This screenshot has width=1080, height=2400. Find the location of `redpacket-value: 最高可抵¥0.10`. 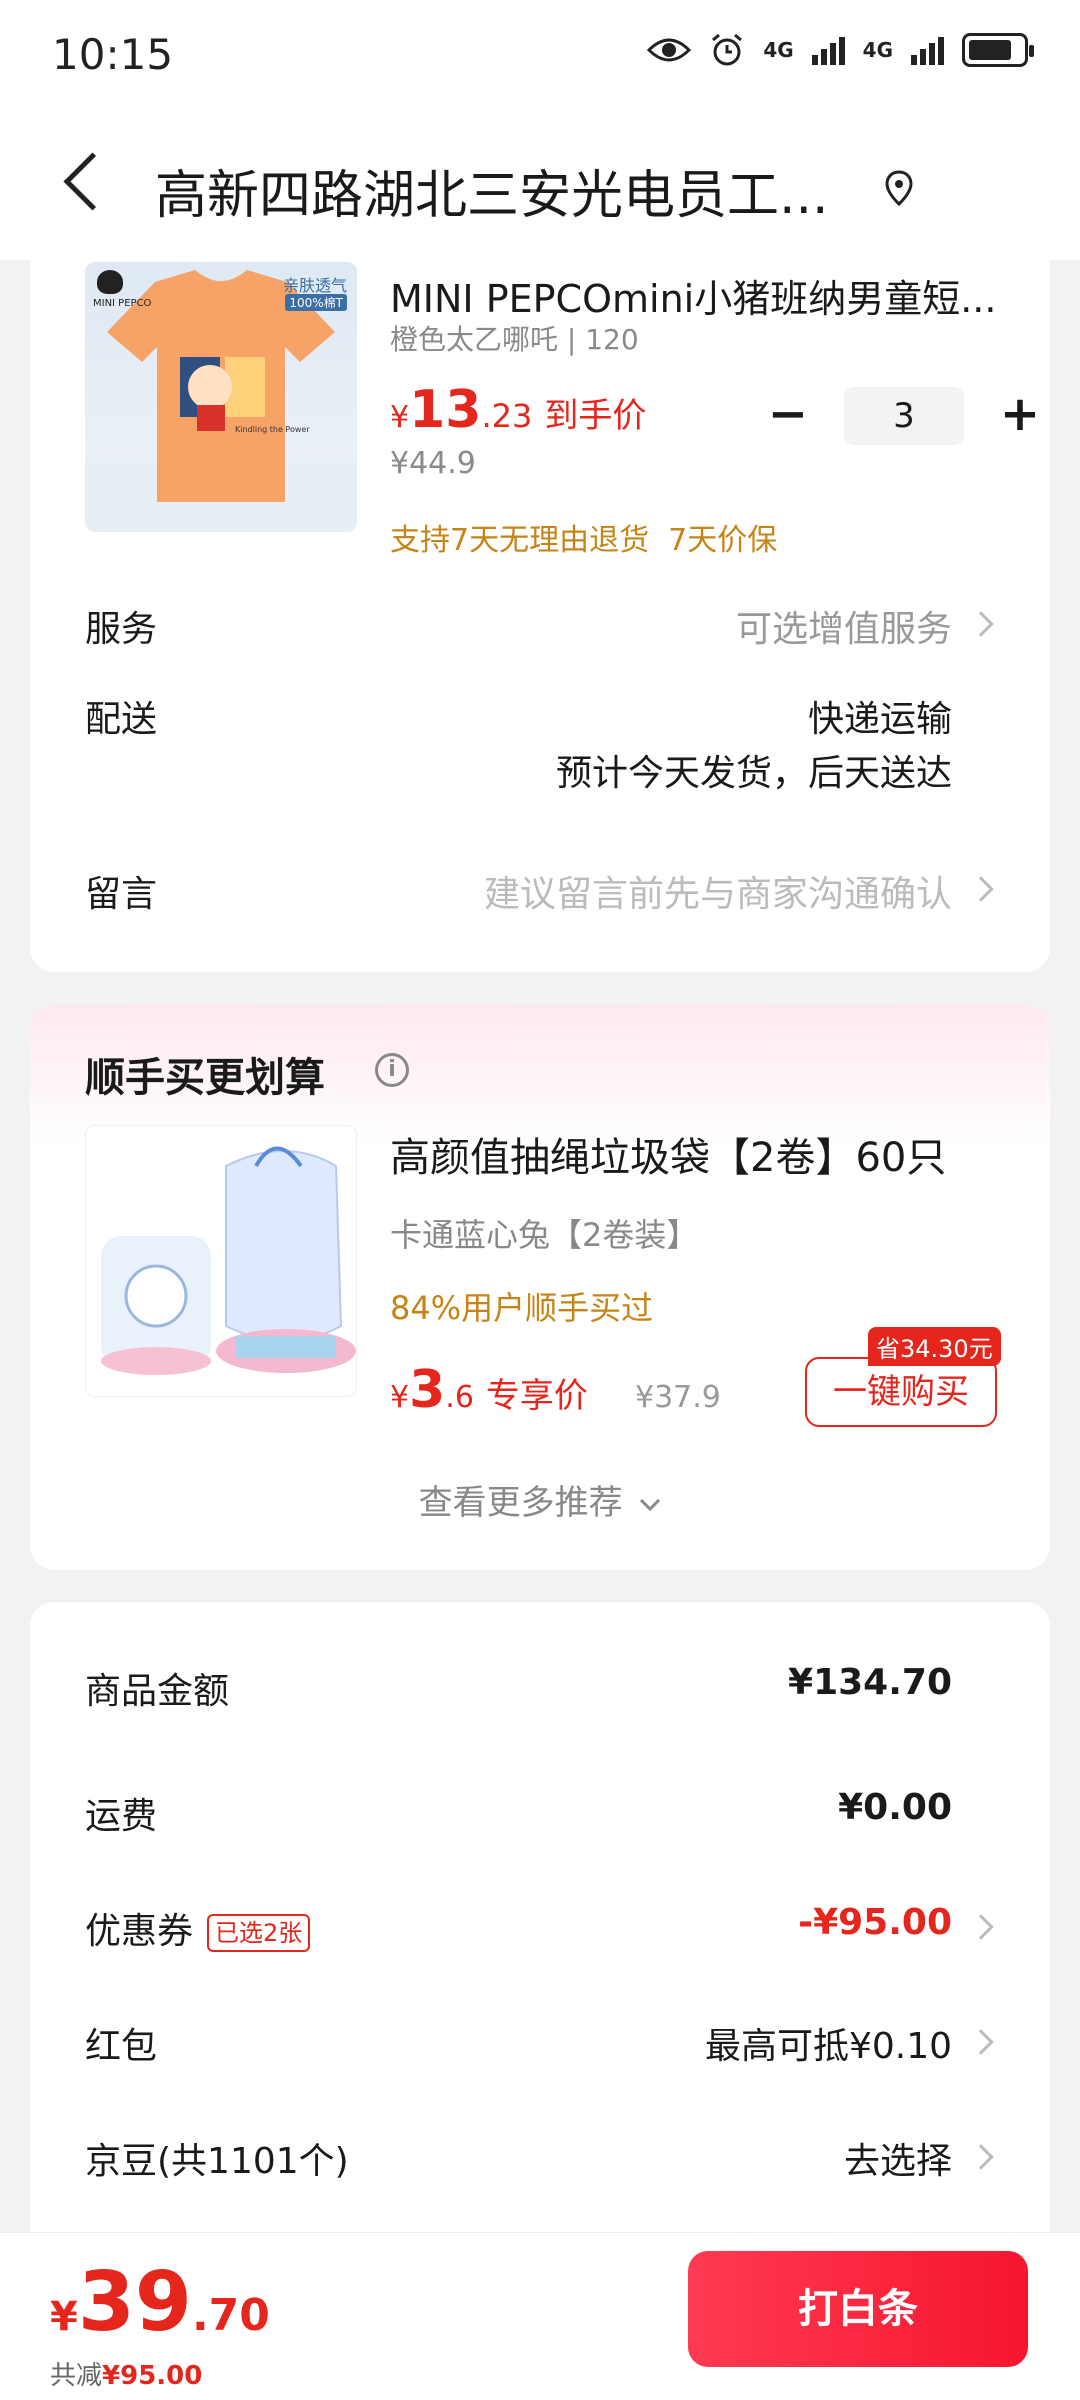

redpacket-value: 最高可抵¥0.10 is located at coordinates (828, 2043).